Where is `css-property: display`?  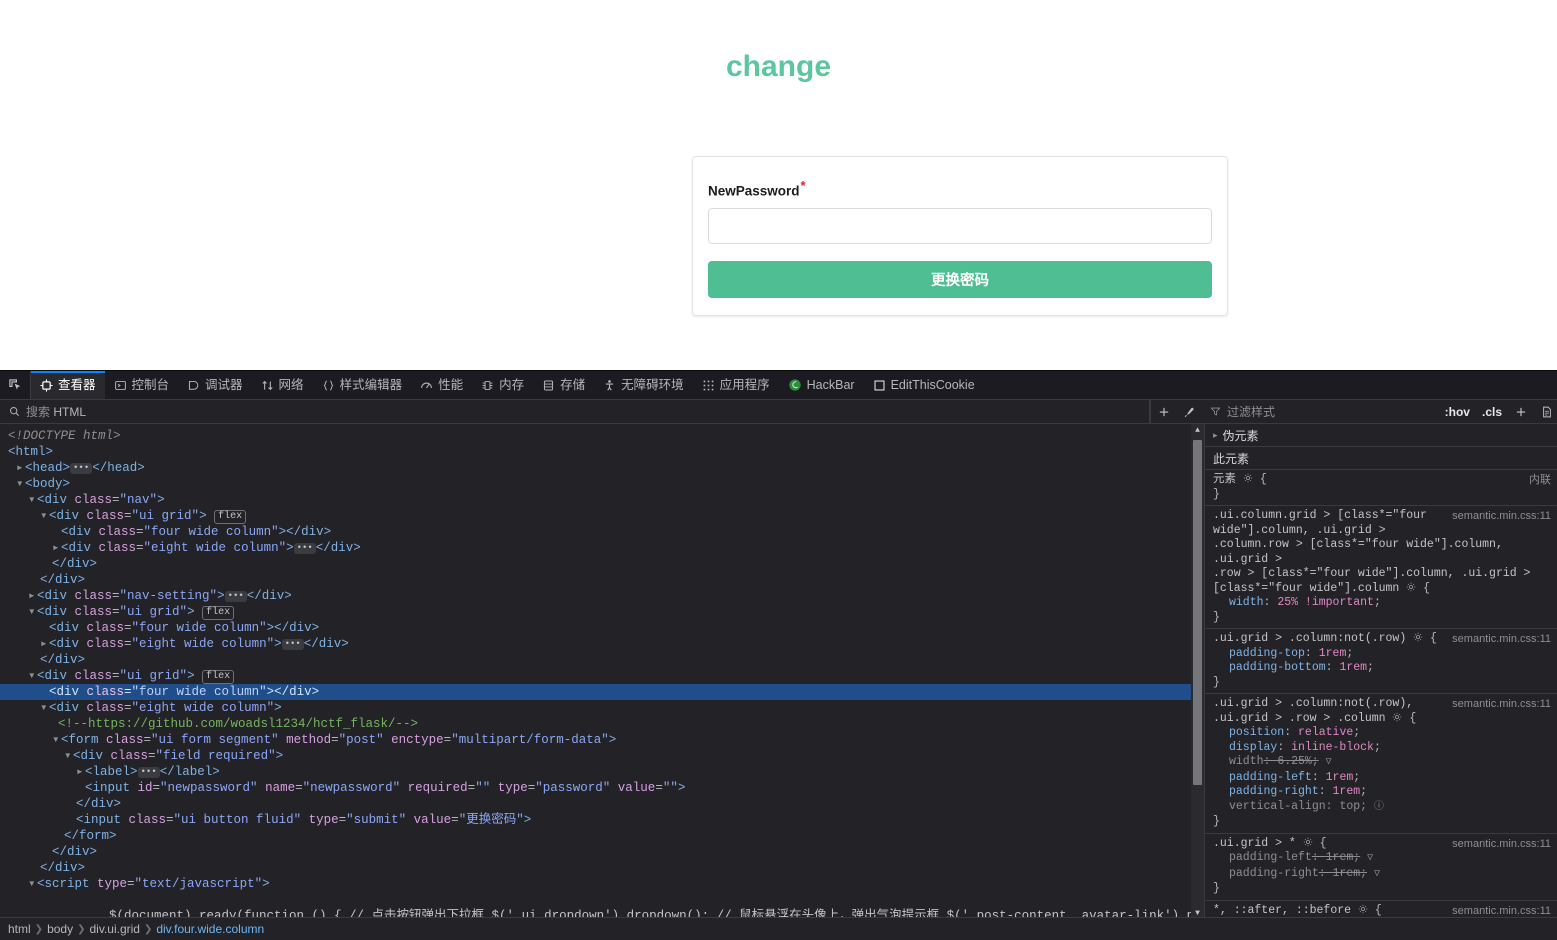
css-property: display is located at coordinates (1245, 748).